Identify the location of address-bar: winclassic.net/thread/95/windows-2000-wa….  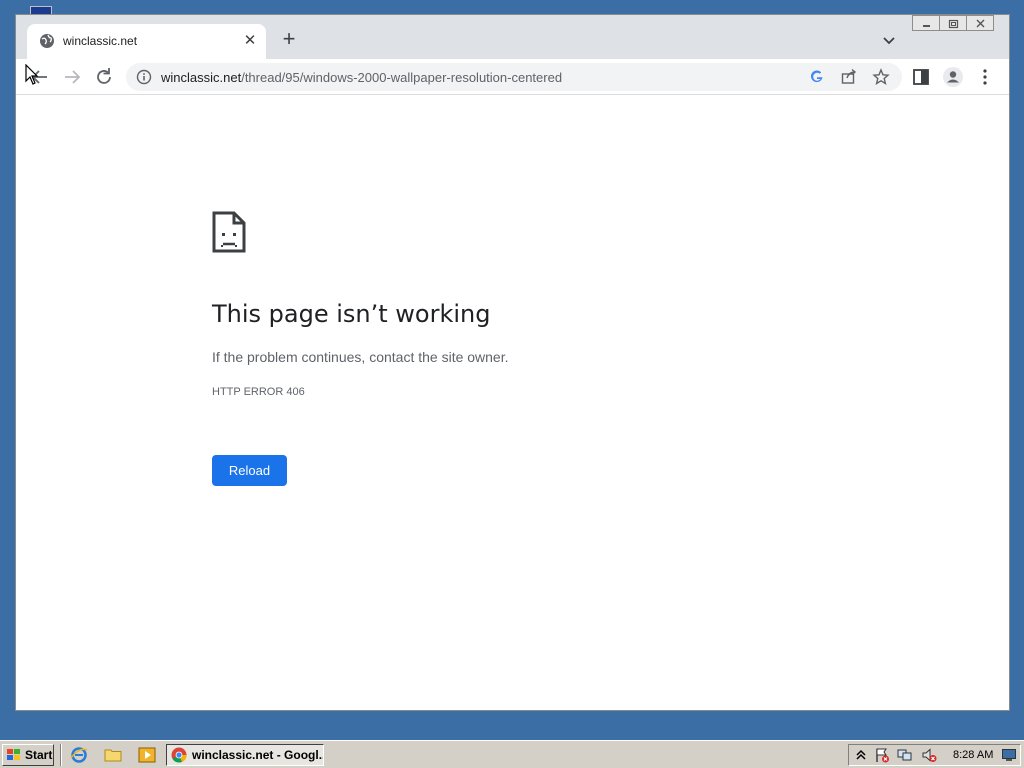
(514, 77).